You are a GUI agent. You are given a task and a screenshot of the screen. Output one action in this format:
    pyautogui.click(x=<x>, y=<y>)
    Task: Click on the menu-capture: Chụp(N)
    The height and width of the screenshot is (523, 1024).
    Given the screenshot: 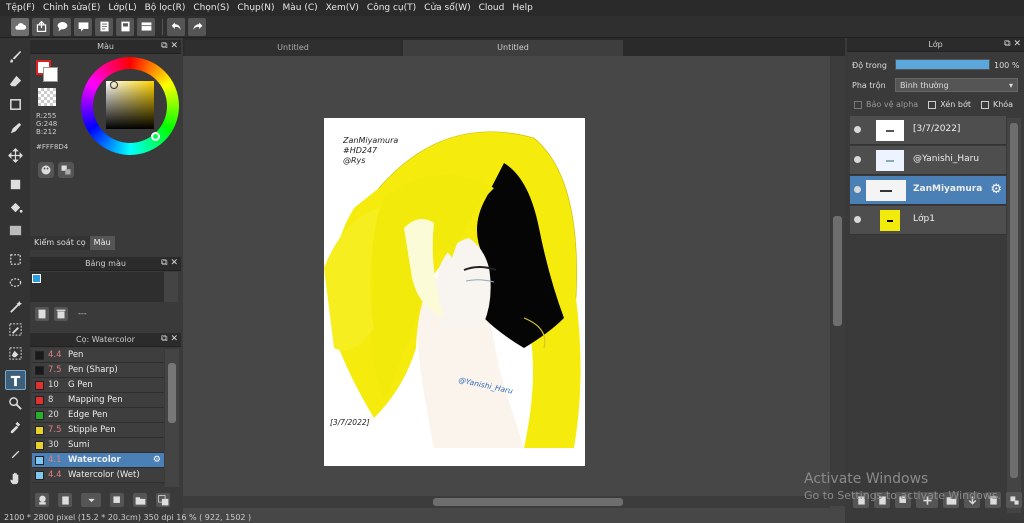 What is the action you would take?
    pyautogui.click(x=255, y=8)
    